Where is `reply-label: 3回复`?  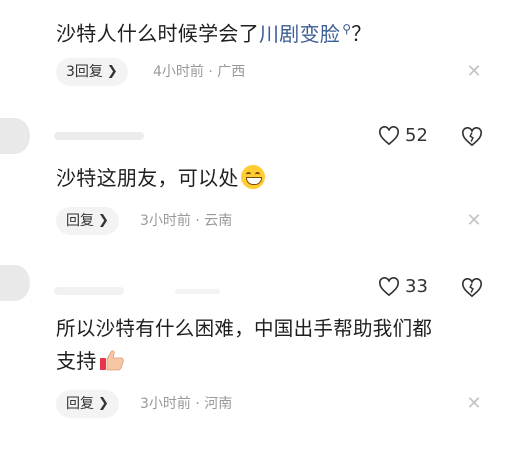 reply-label: 3回复 is located at coordinates (84, 72).